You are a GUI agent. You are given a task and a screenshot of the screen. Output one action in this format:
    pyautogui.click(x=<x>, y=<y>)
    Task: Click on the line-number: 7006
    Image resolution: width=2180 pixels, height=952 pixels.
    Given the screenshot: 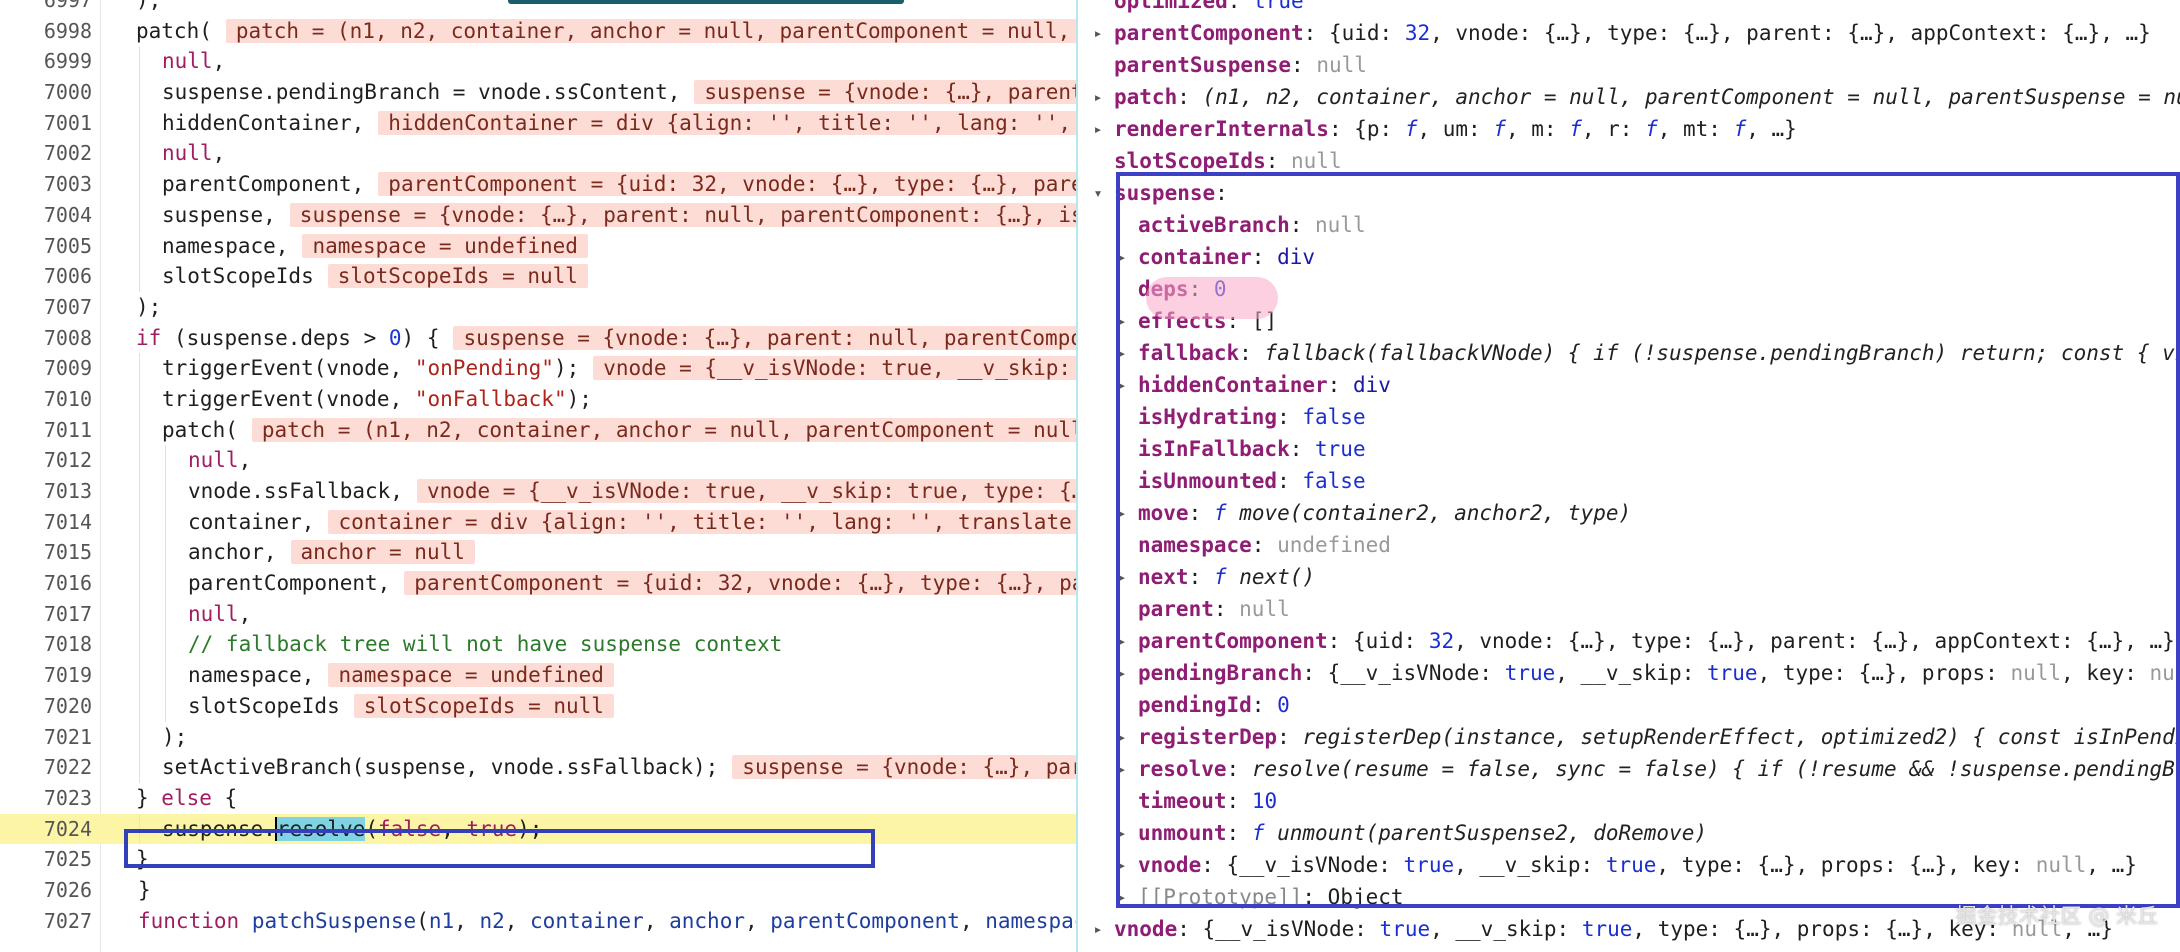 What is the action you would take?
    pyautogui.click(x=46, y=276)
    